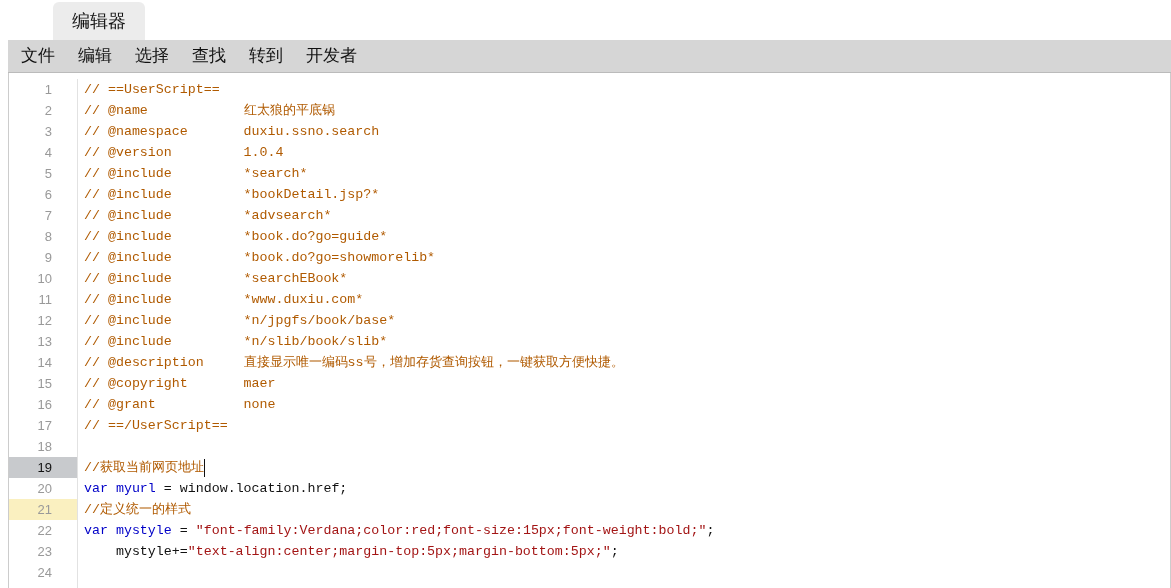  Describe the element at coordinates (38, 56) in the screenshot. I see `menu-item: 文件` at that location.